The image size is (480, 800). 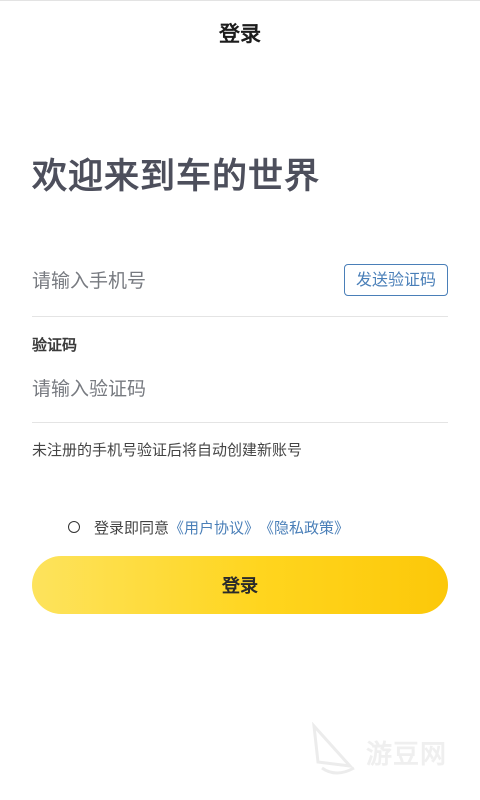 I want to click on send-code-button: 发送验证码, so click(x=396, y=280).